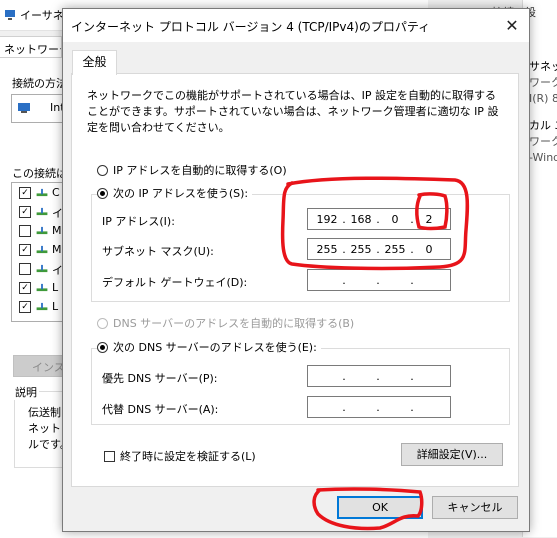  What do you see at coordinates (102, 193) in the screenshot?
I see `radio-ip-manual-circle` at bounding box center [102, 193].